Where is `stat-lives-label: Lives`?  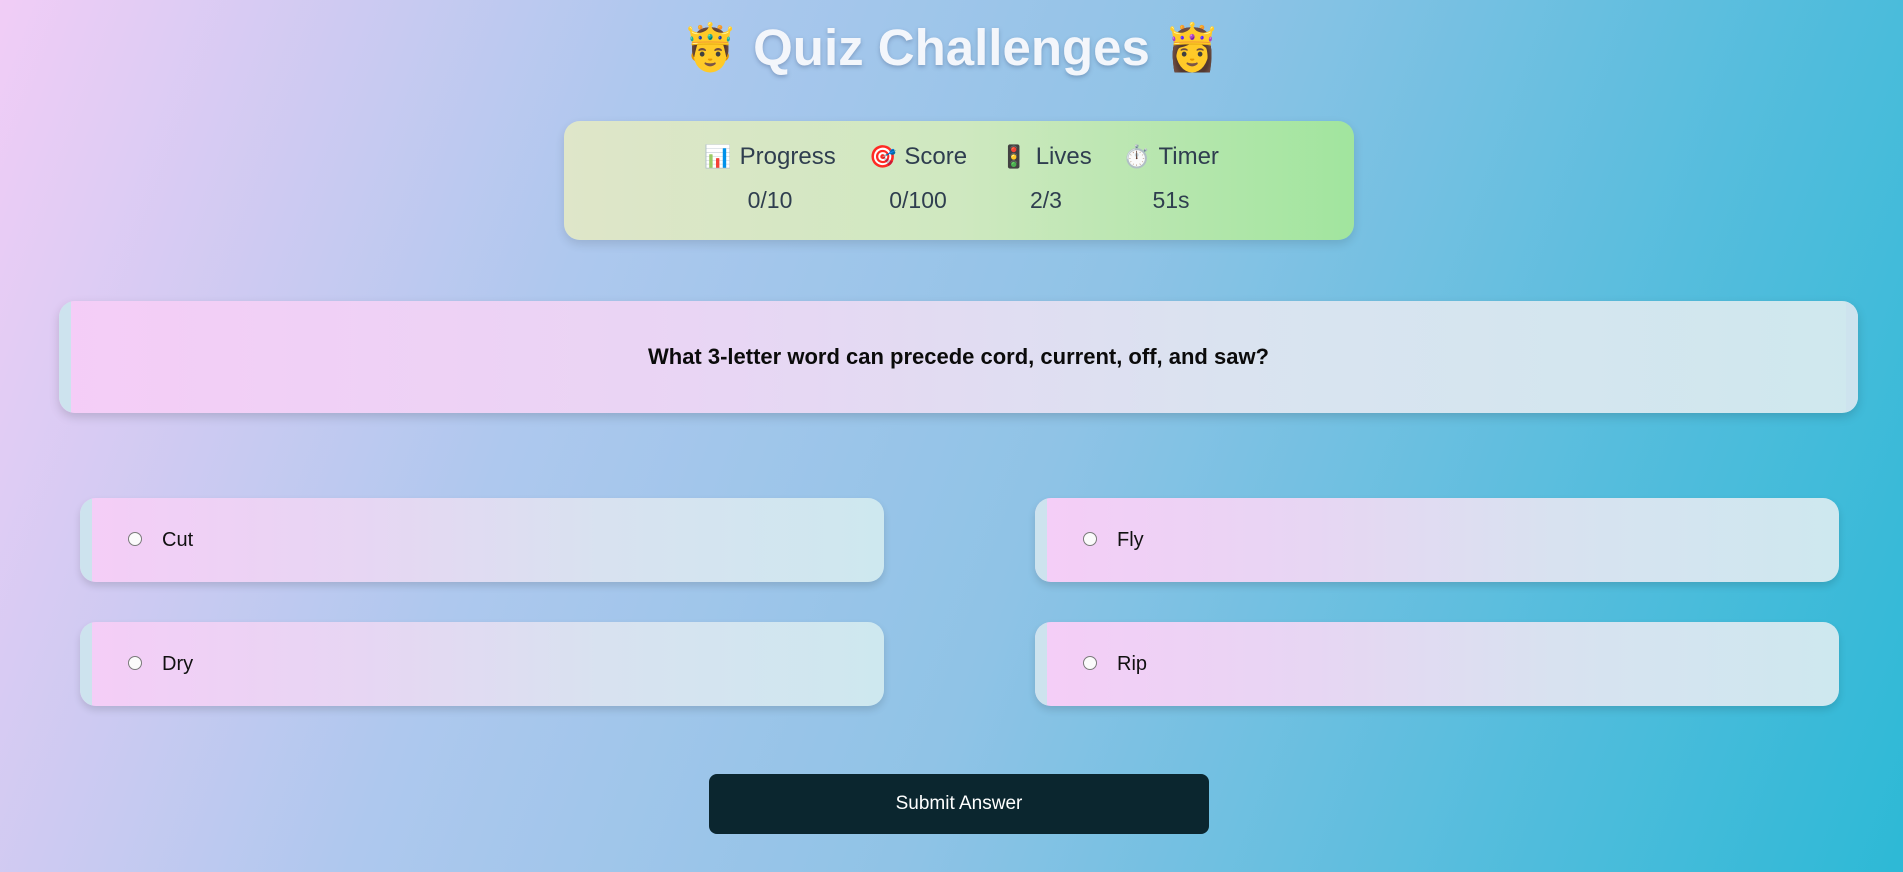
stat-lives-label: Lives is located at coordinates (1063, 156).